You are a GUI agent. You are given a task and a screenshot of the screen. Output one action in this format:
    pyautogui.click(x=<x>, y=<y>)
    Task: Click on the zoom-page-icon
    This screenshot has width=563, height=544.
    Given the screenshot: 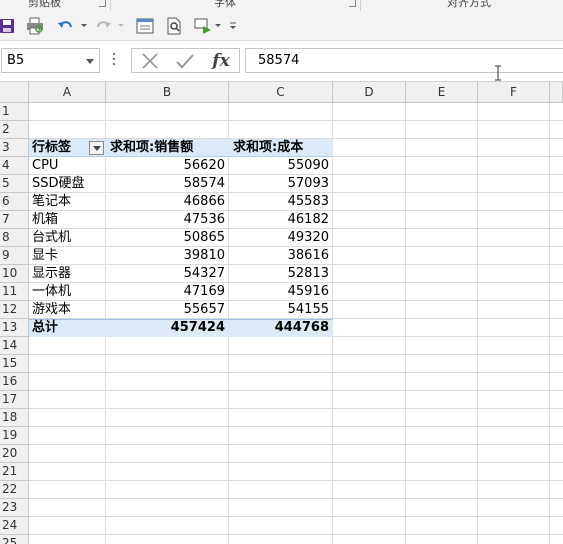 What is the action you would take?
    pyautogui.click(x=174, y=26)
    